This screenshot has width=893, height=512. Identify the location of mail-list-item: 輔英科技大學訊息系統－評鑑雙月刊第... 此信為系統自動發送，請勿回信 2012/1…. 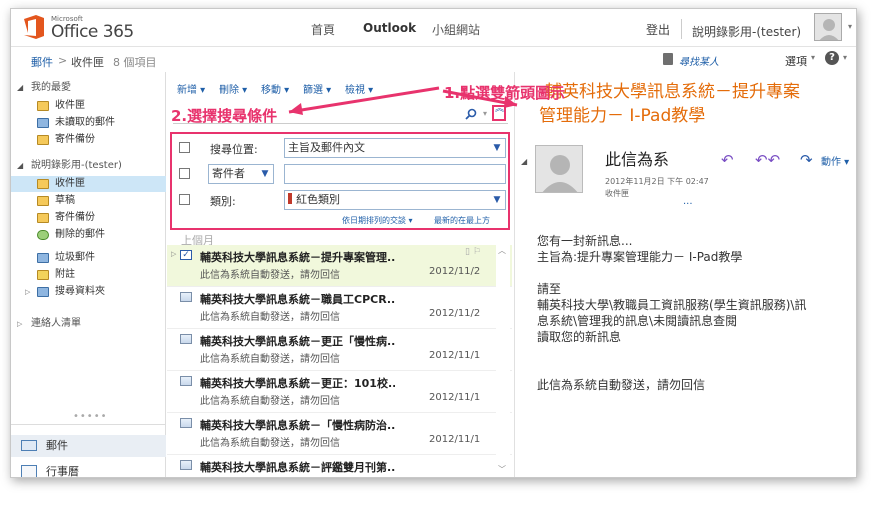
(339, 466).